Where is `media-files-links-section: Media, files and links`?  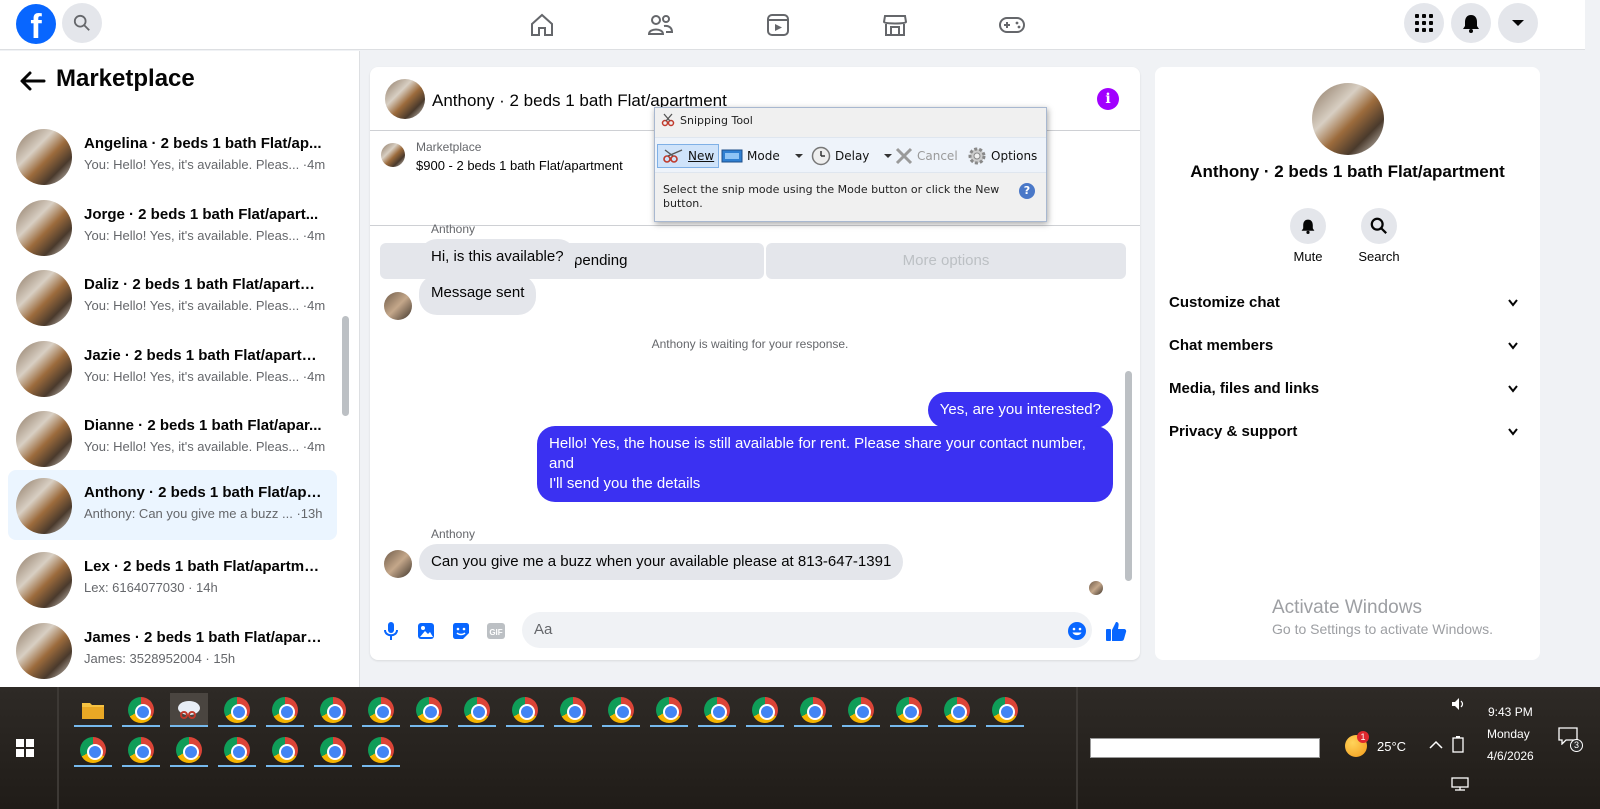
media-files-links-section: Media, files and links is located at coordinates (1347, 389).